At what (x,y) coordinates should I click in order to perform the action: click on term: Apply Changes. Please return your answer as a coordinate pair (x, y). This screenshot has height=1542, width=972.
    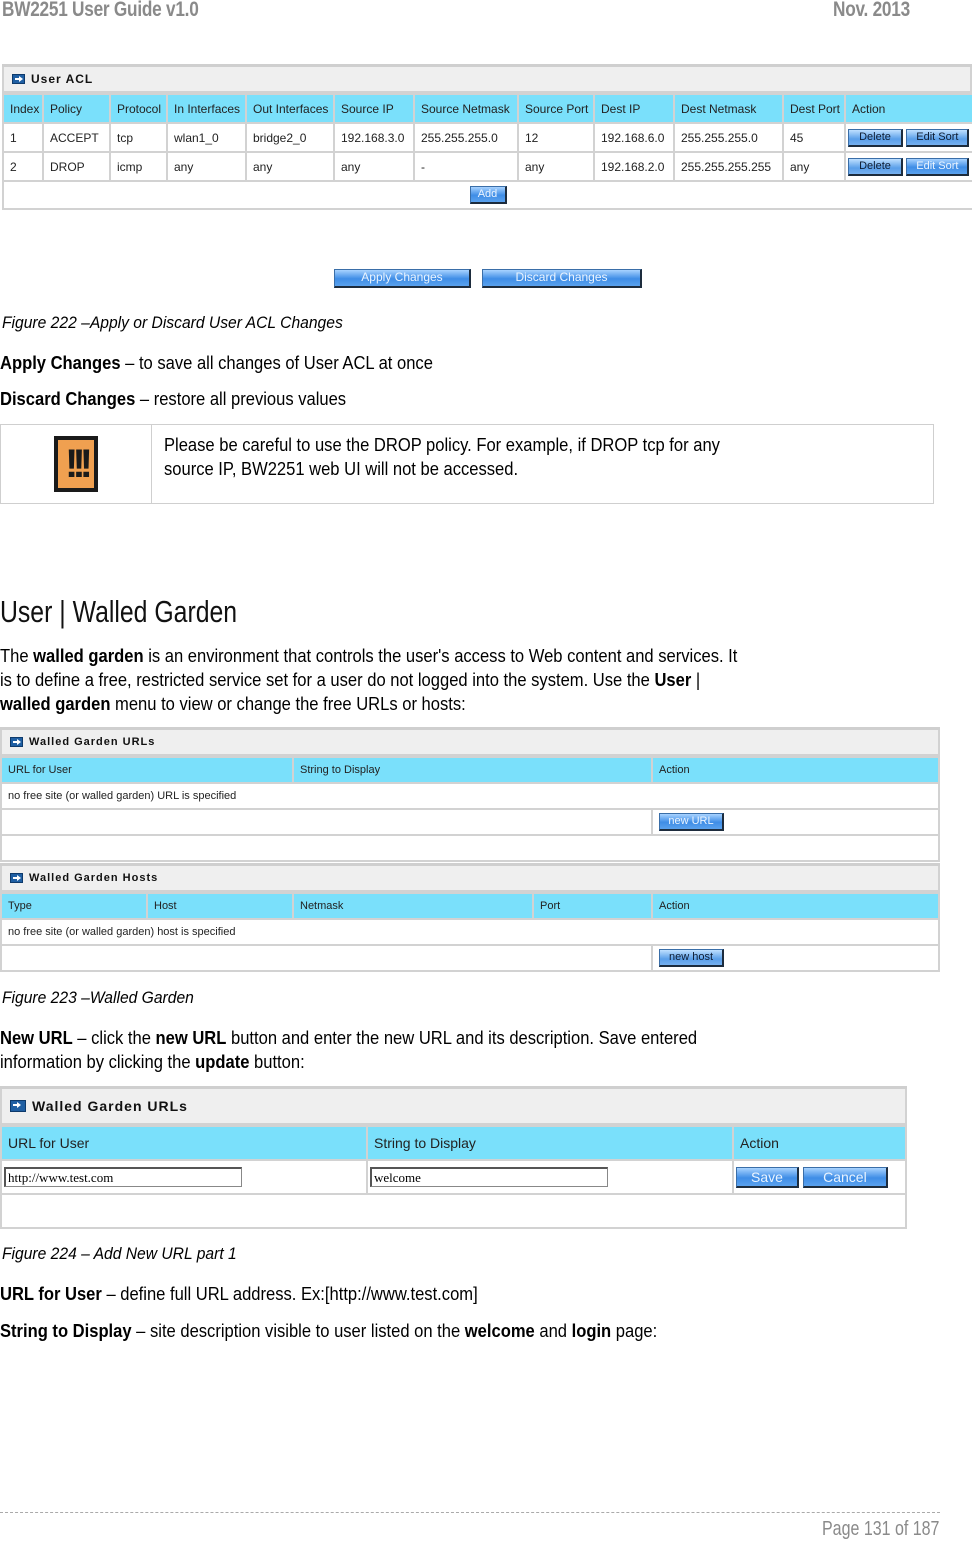
    Looking at the image, I should click on (60, 363).